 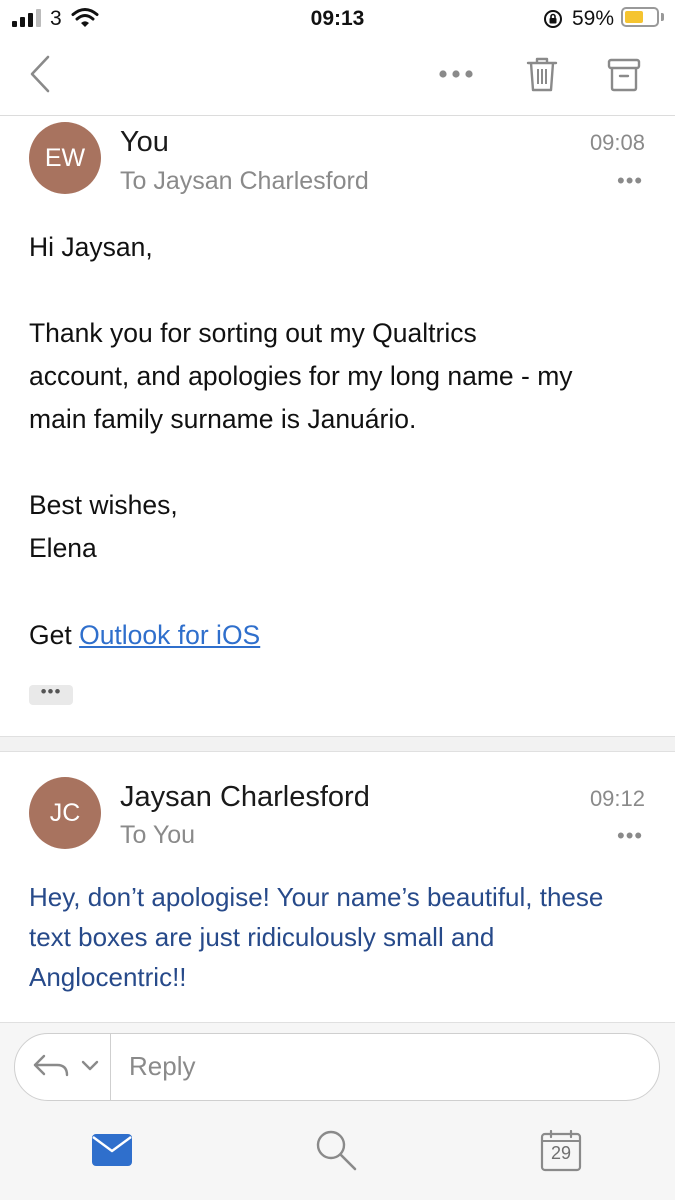 I want to click on message-time: 09:08, so click(x=617, y=142).